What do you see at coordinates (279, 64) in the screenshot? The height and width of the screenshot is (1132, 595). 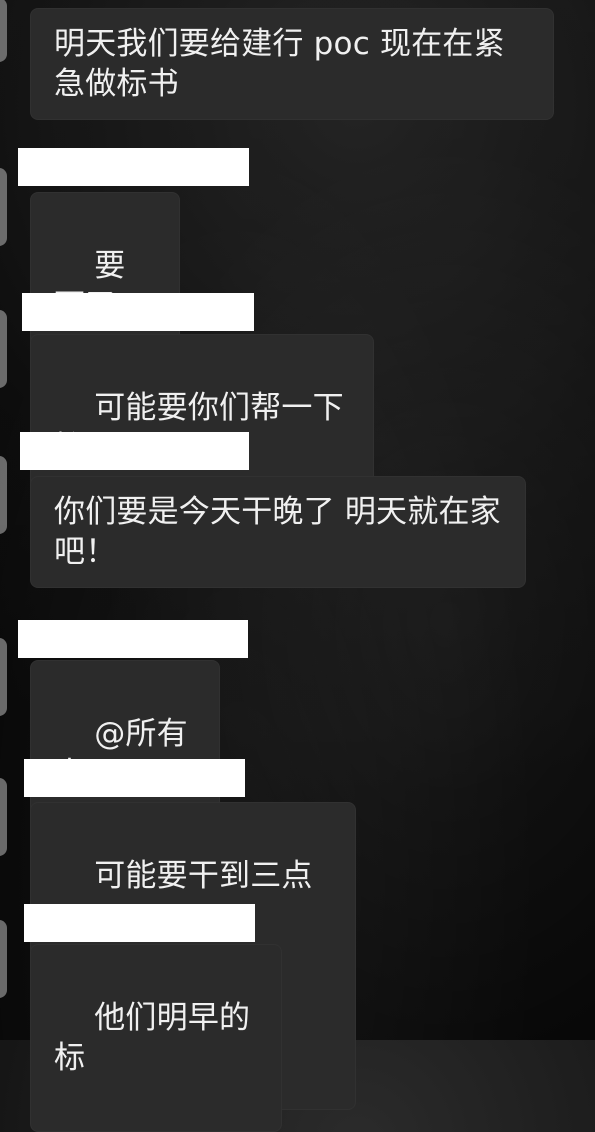 I see `message-text: 明天我们要给建行 poc 现在在紧急做标书` at bounding box center [279, 64].